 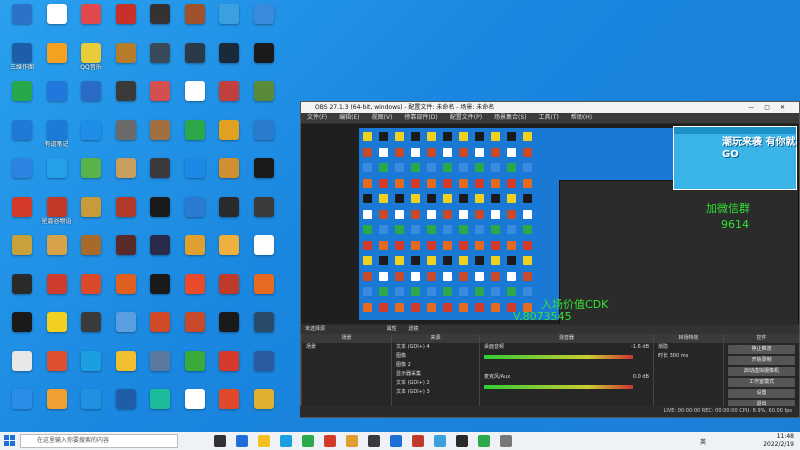 What do you see at coordinates (761, 393) in the screenshot?
I see `control-button: 设置` at bounding box center [761, 393].